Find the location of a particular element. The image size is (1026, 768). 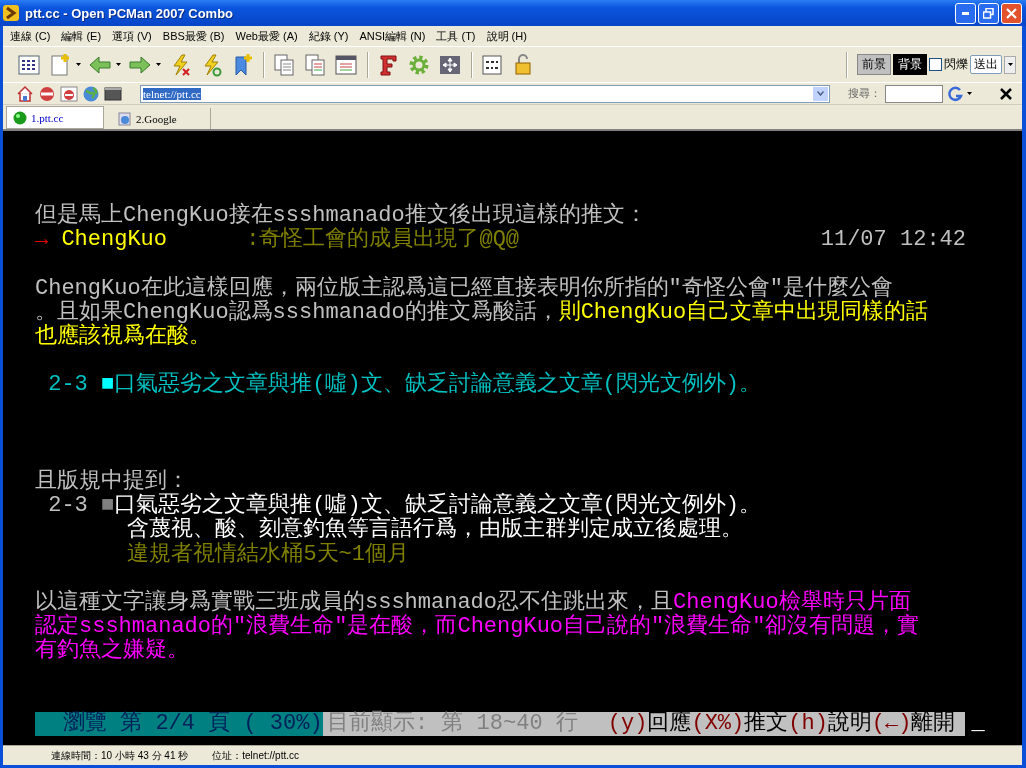

dropdown-button is located at coordinates (820, 93).